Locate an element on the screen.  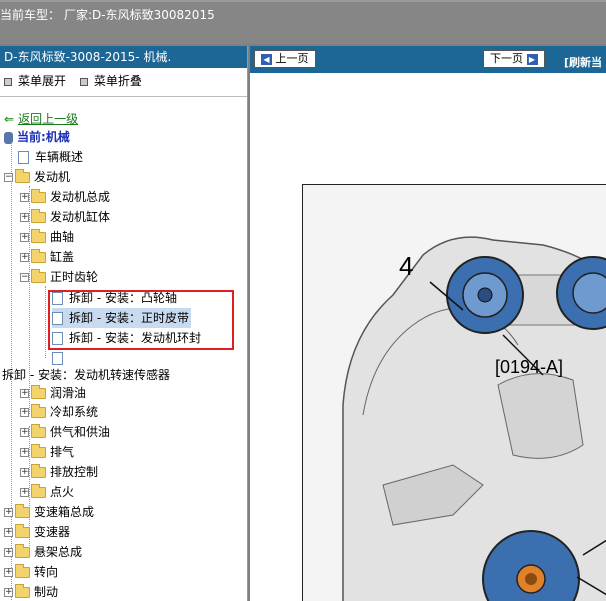
sidebar-header: D-东风标致-3008-2015- 机械. is located at coordinates (123, 57).